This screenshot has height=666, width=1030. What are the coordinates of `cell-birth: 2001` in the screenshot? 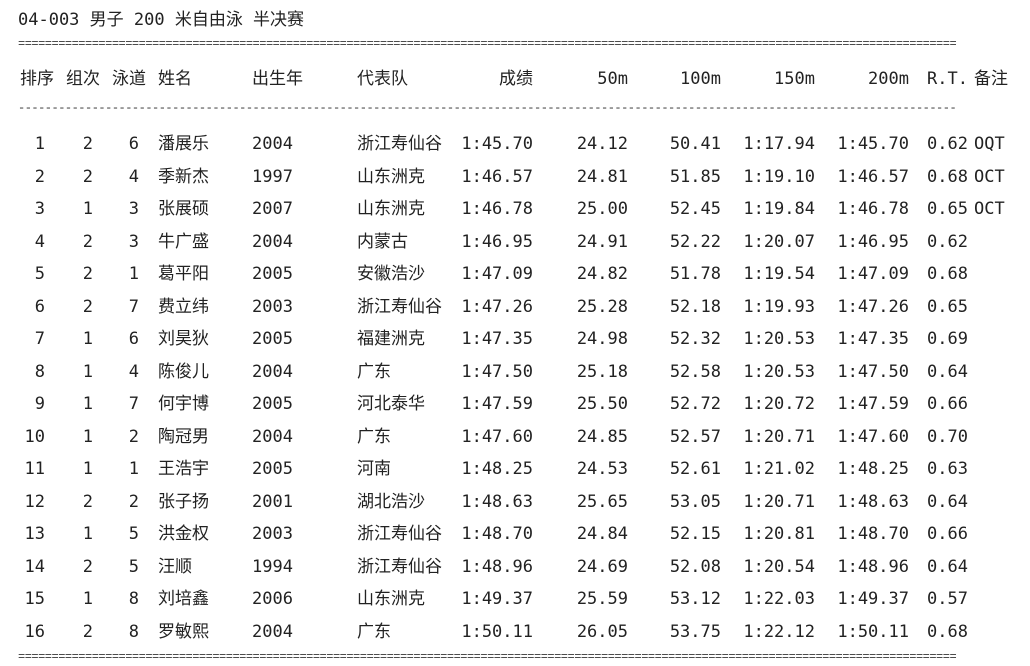 It's located at (272, 501).